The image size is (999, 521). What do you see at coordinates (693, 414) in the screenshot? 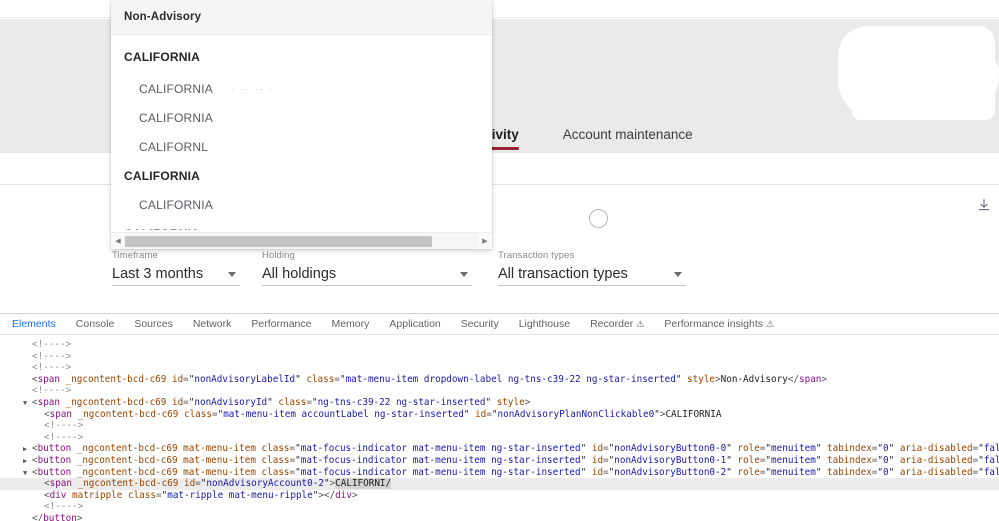
I see `node-text: CALIFORNIA` at bounding box center [693, 414].